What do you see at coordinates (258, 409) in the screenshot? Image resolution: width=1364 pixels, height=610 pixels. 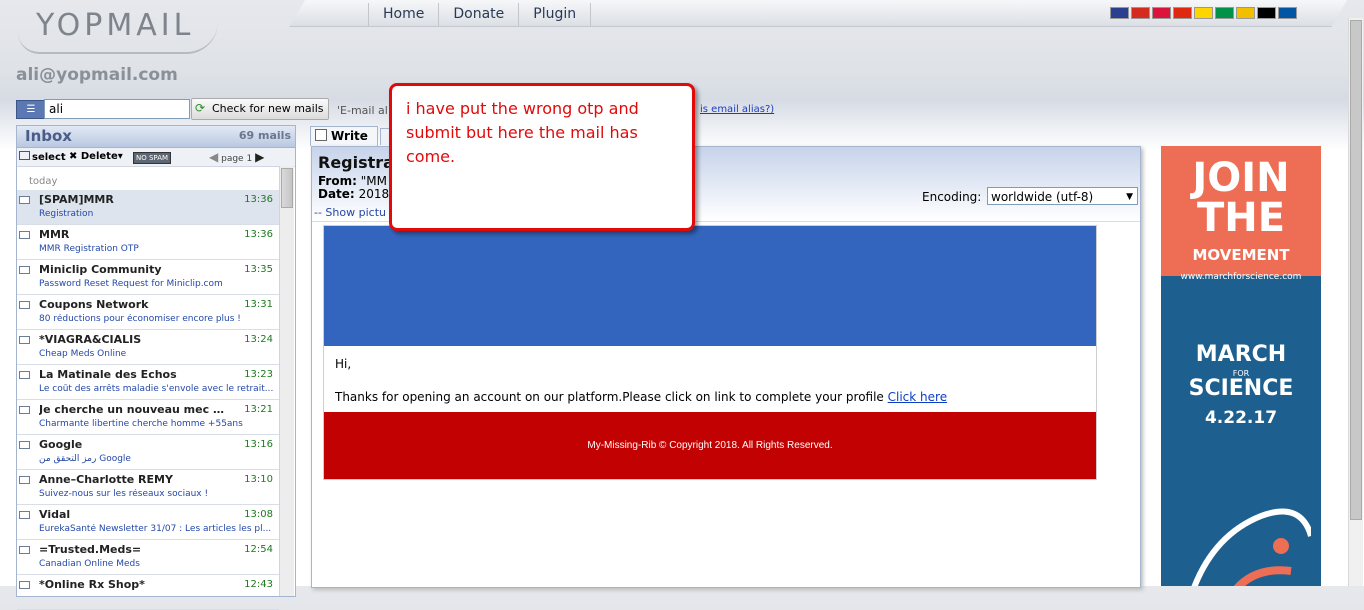 I see `mail-time: 13:21` at bounding box center [258, 409].